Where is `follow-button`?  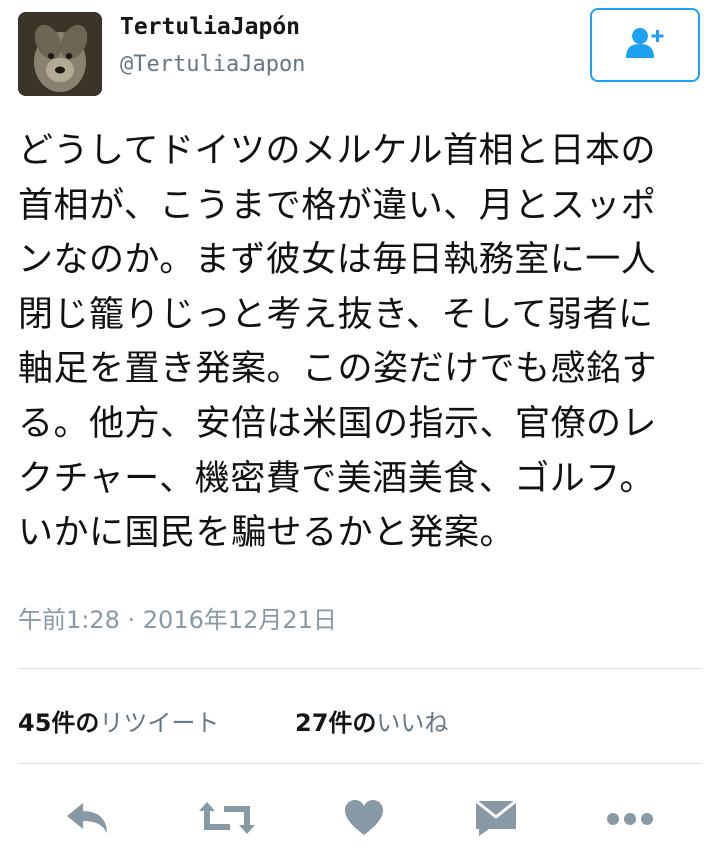 follow-button is located at coordinates (645, 45).